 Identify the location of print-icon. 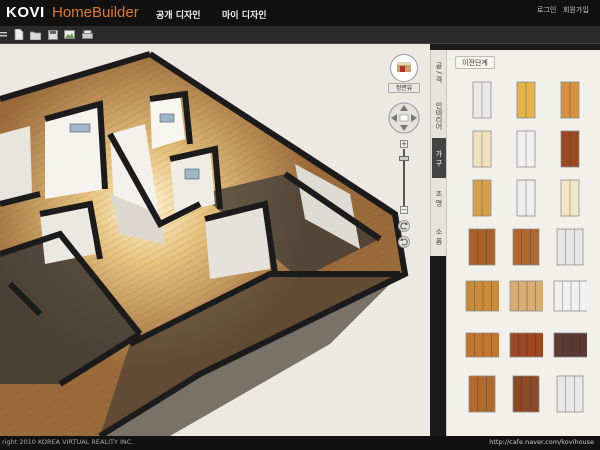
(87, 34).